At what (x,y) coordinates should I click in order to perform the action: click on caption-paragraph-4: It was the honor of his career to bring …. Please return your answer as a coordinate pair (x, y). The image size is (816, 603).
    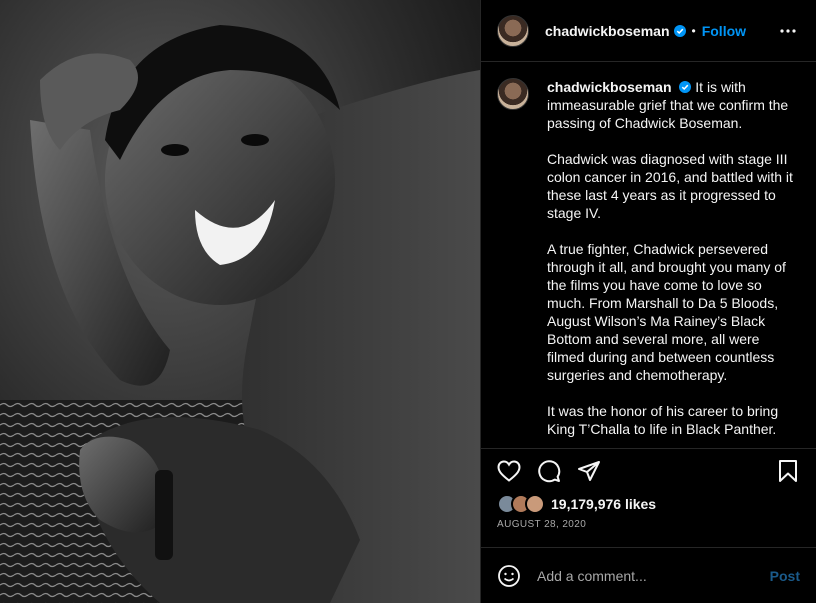
    Looking at the image, I should click on (663, 420).